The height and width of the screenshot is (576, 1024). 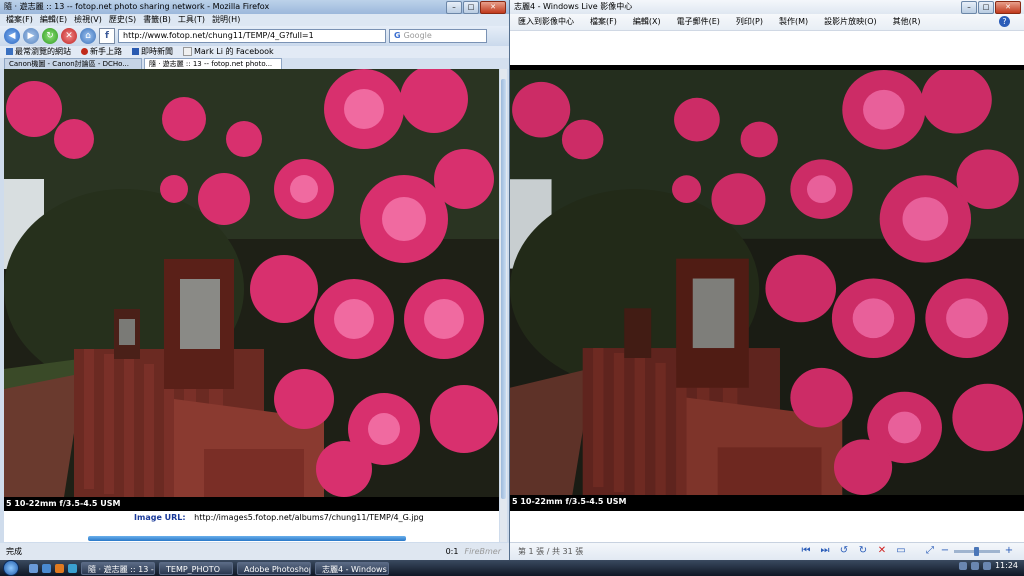 I want to click on menu-email: 電子郵件(E), so click(x=698, y=22).